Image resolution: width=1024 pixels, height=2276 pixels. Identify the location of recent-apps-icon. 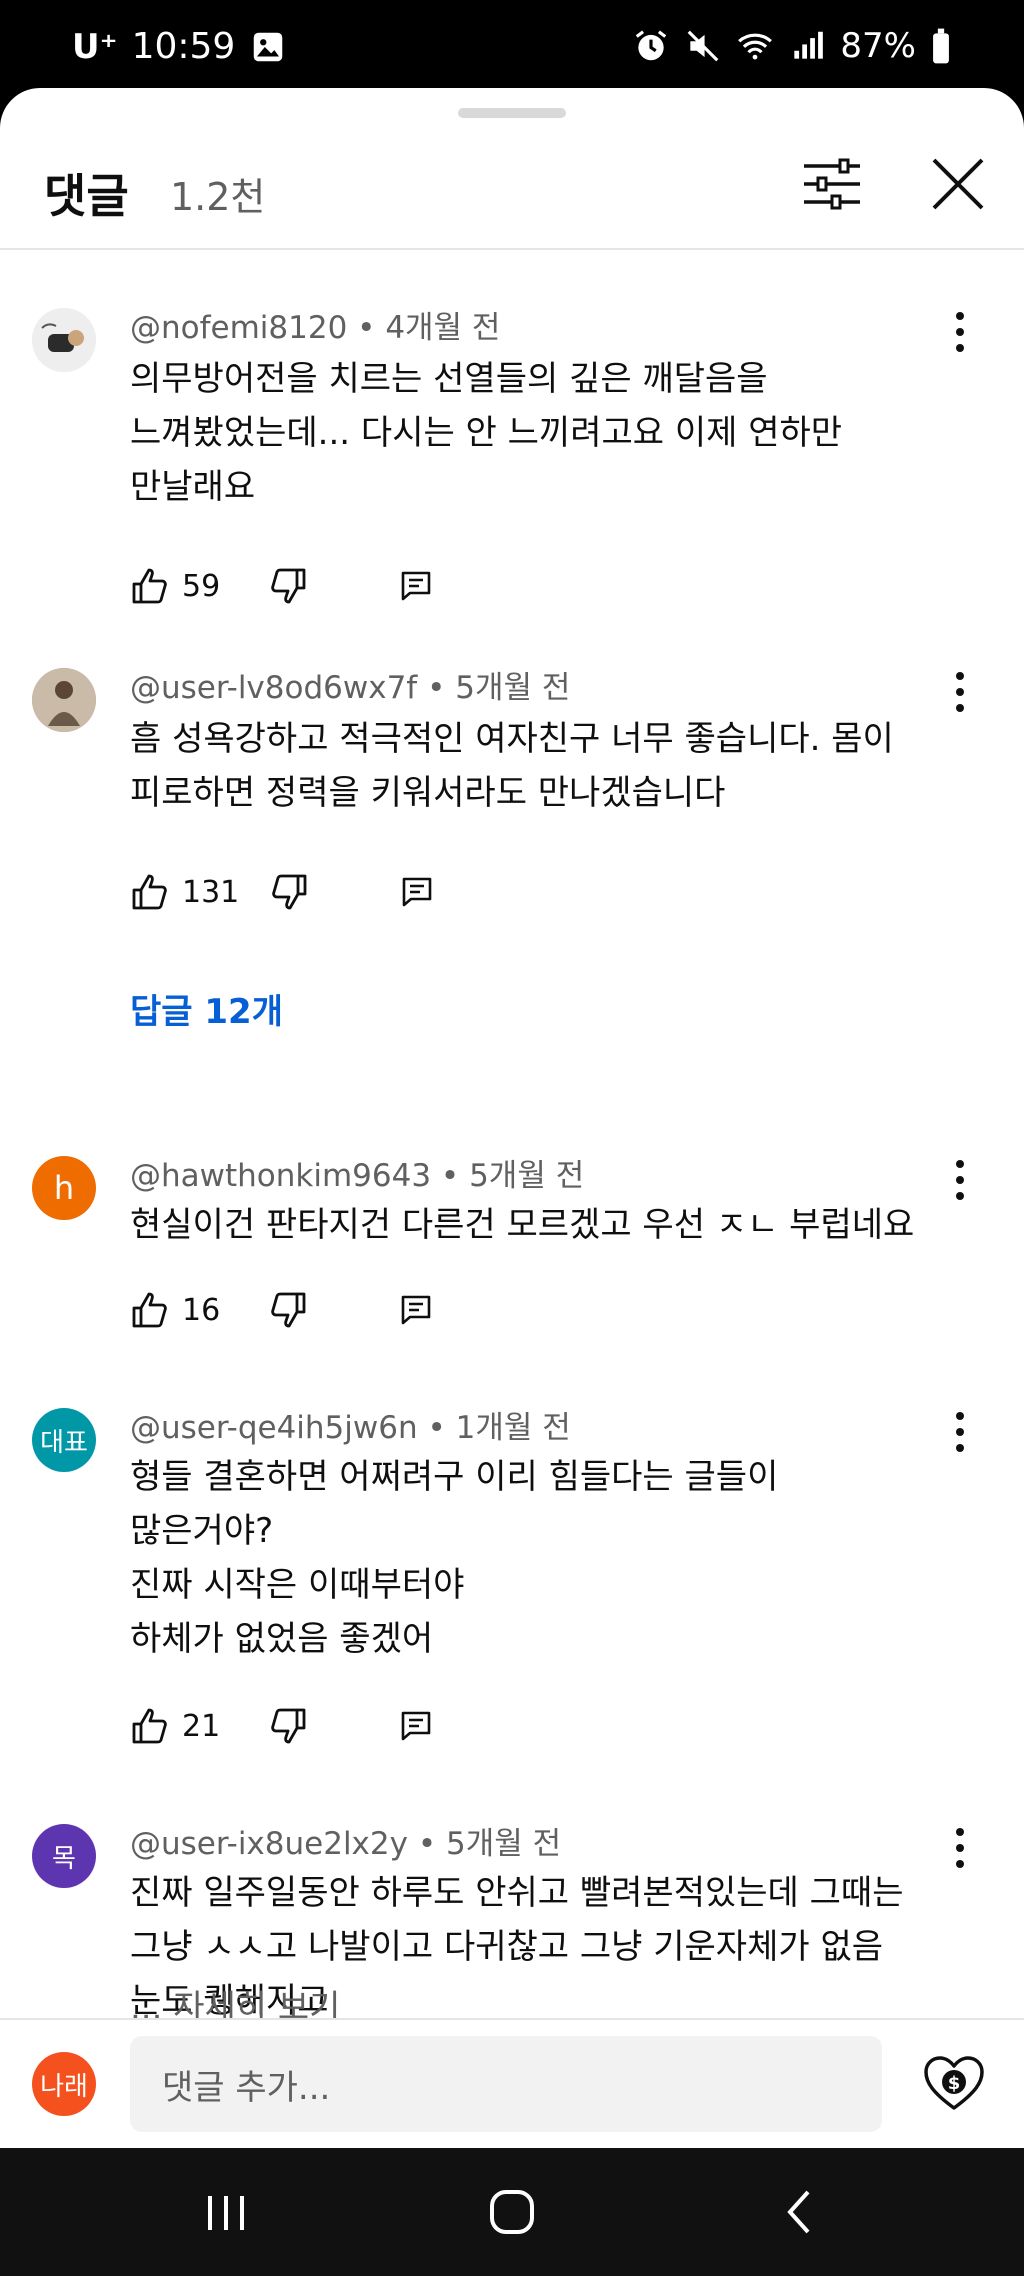
(226, 2212).